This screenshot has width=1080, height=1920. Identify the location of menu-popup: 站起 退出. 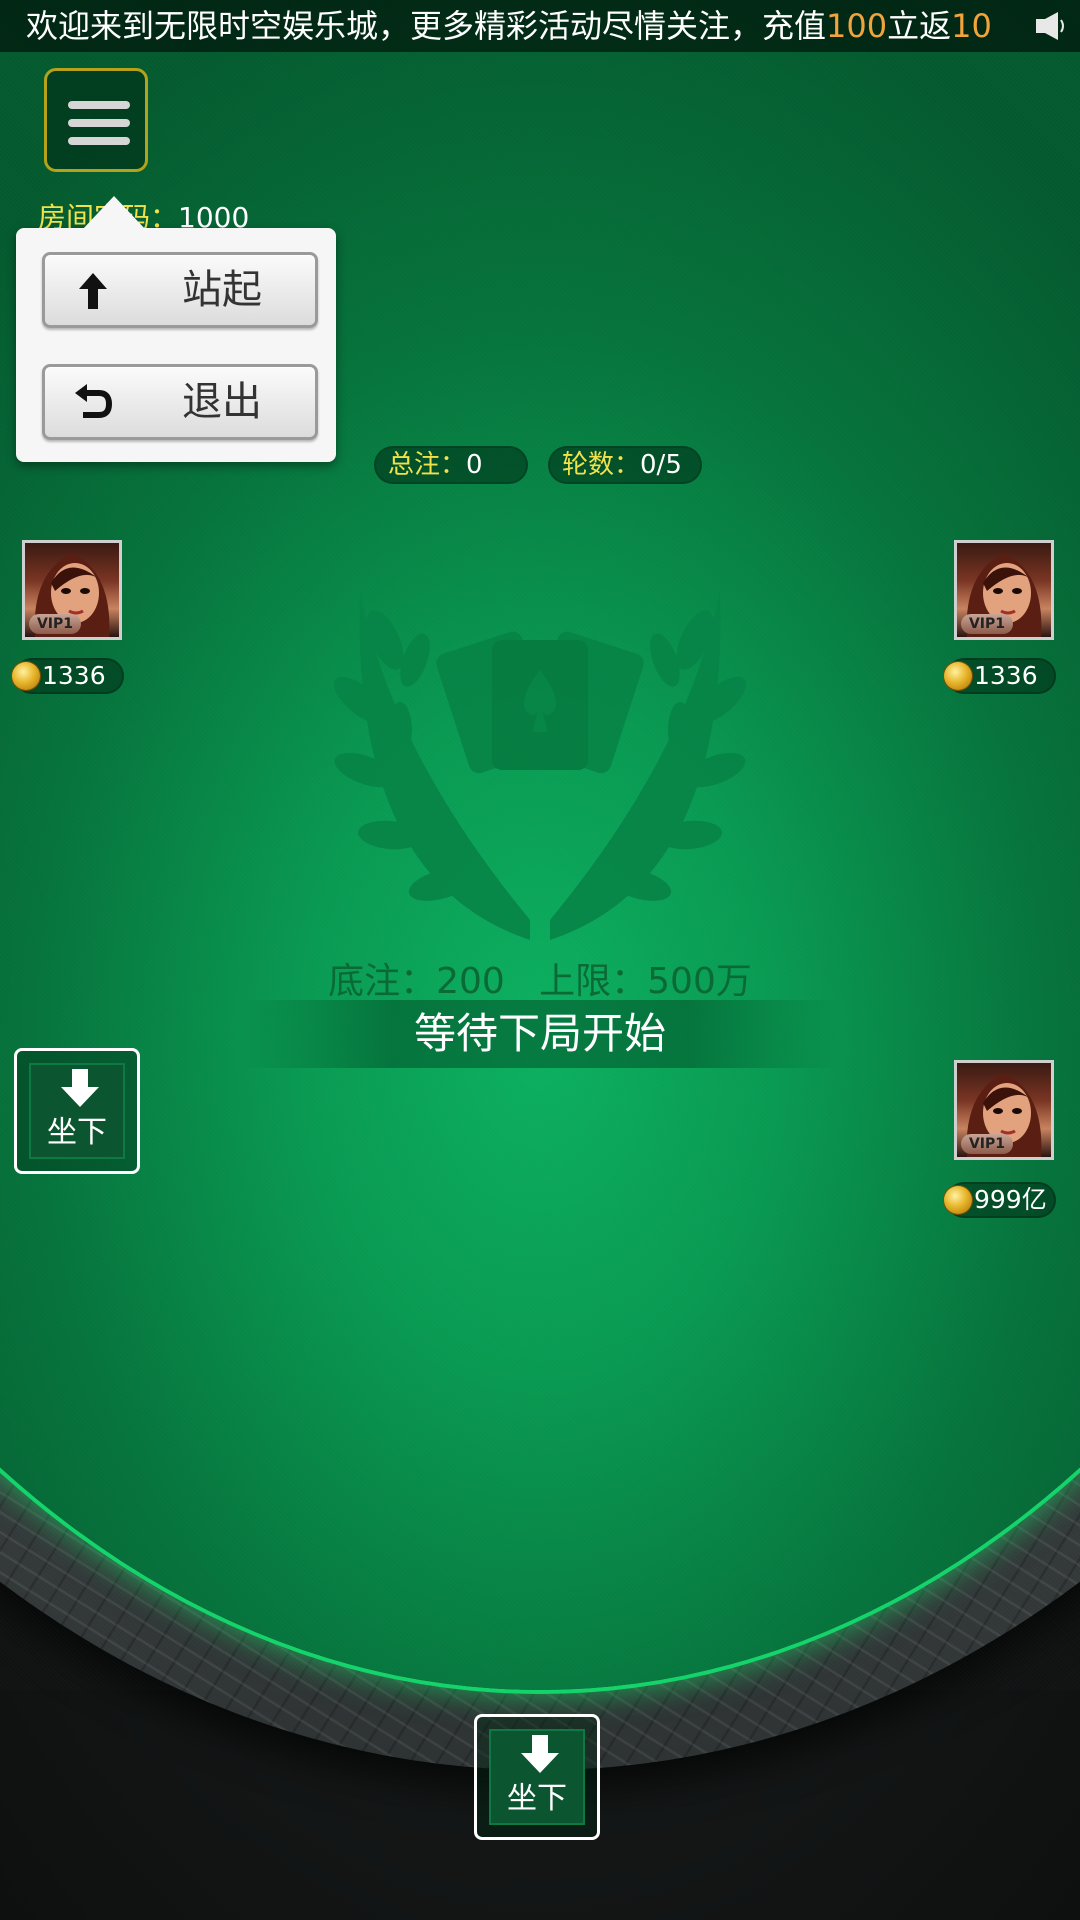
(176, 329).